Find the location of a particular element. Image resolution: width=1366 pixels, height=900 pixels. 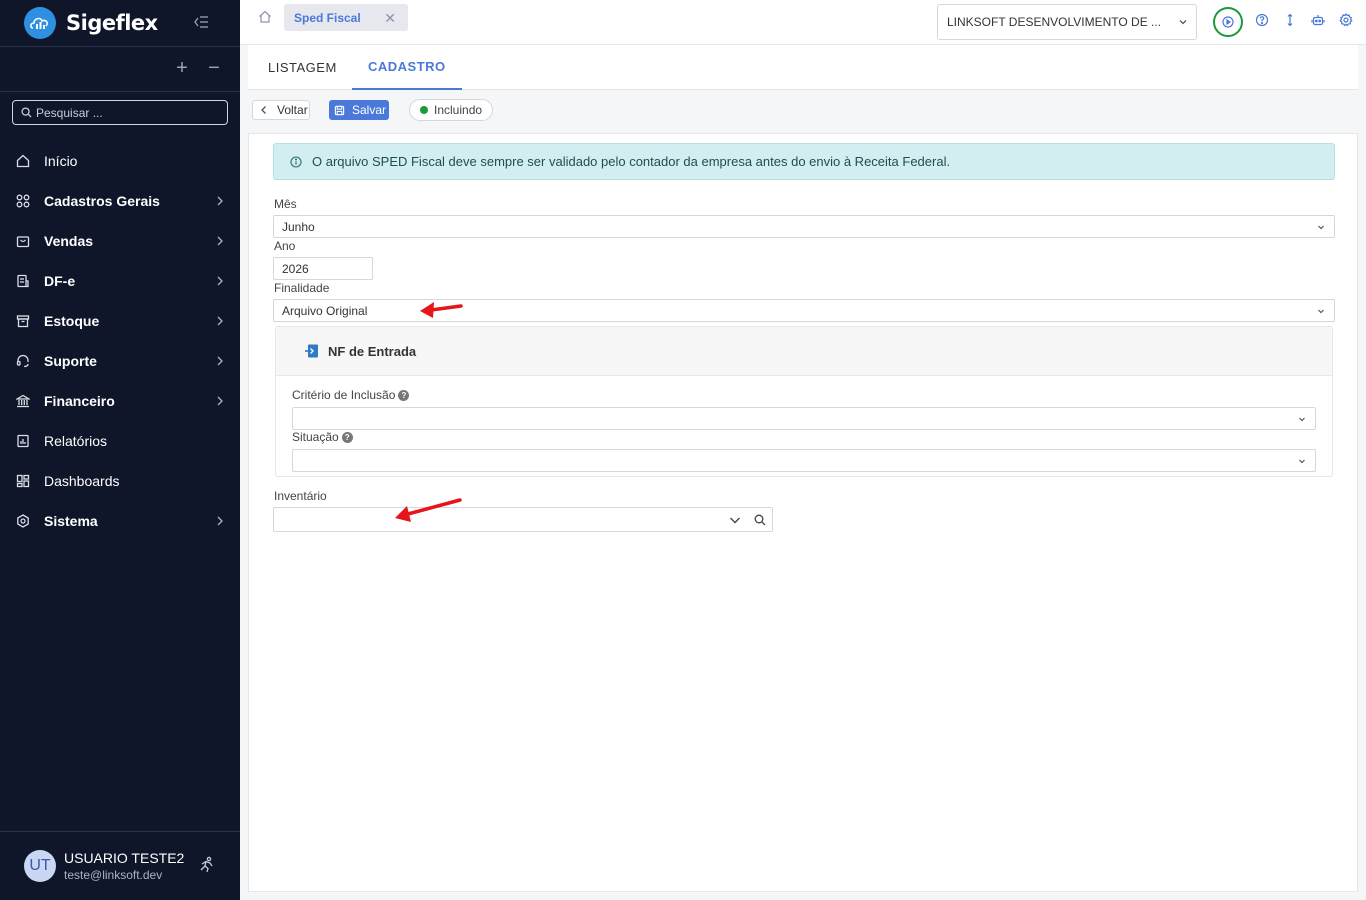

back-button-label: Voltar is located at coordinates (292, 110).